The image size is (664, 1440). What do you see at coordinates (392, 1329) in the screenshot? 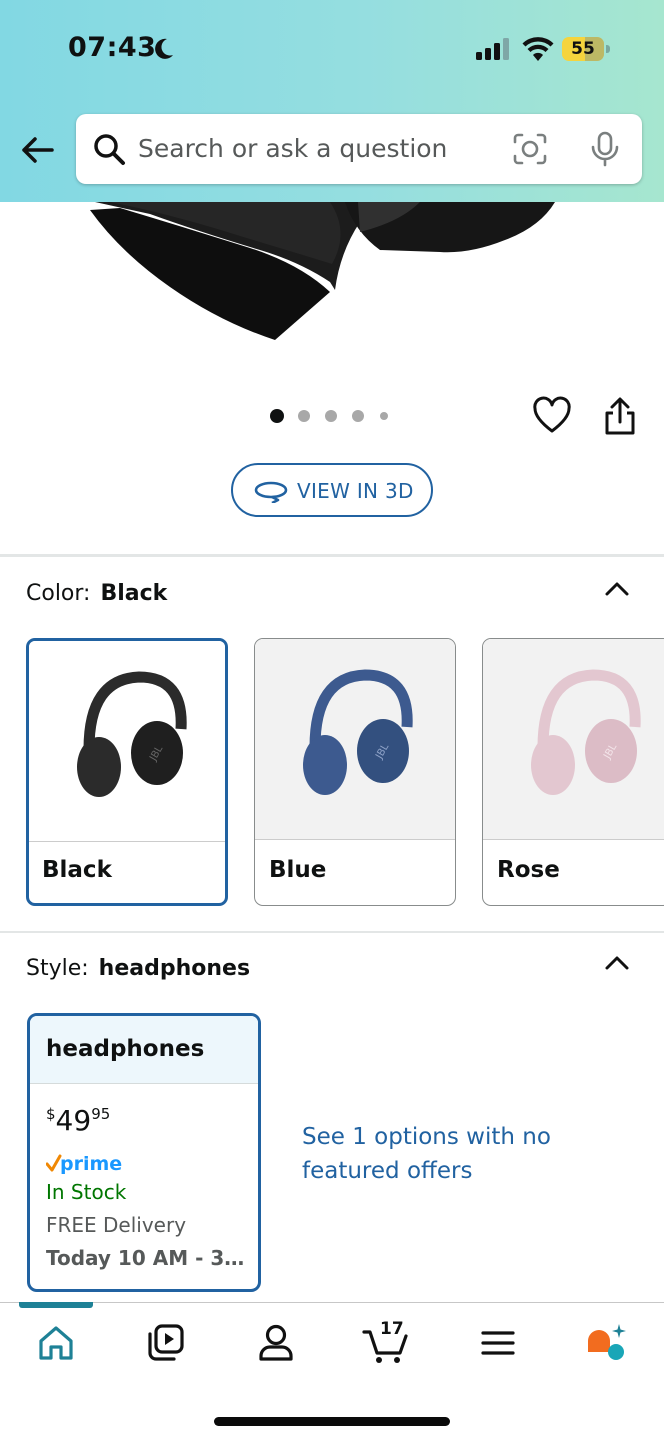
I see `cart-count-badge: 17` at bounding box center [392, 1329].